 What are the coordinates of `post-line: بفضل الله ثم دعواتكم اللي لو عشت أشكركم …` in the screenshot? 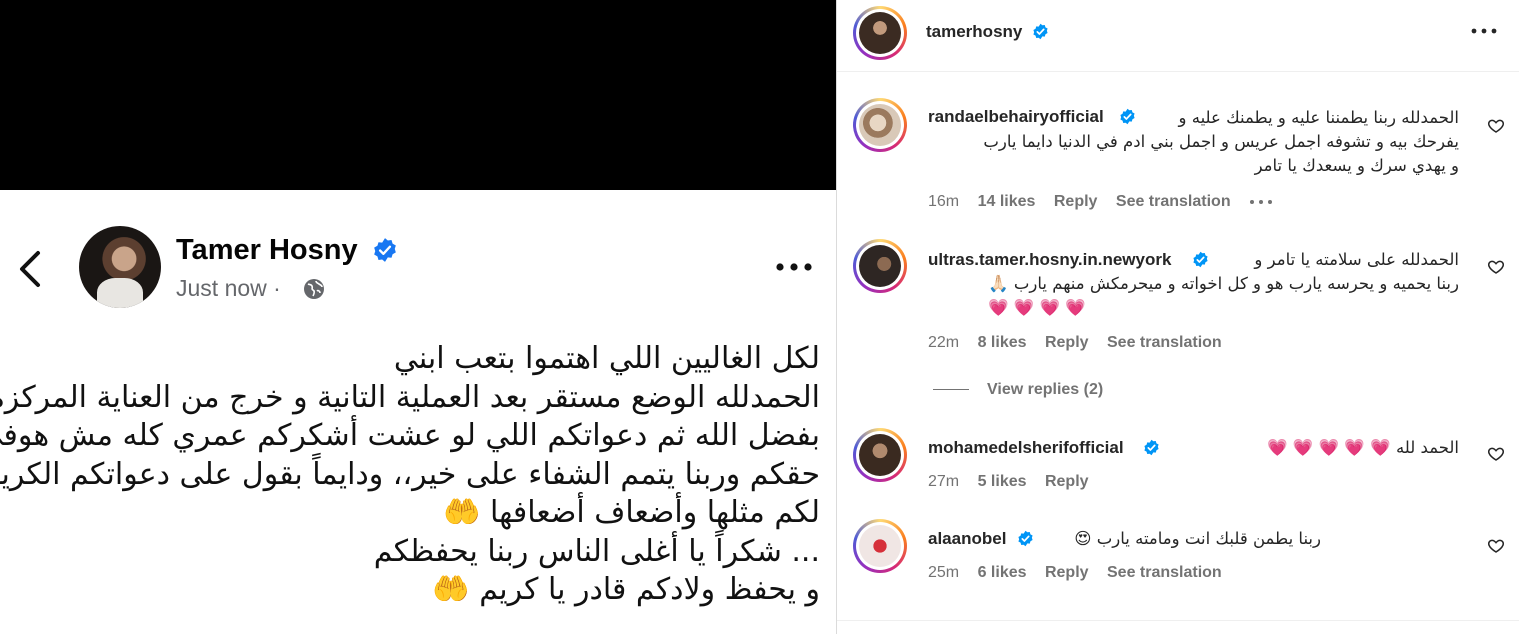 It's located at (410, 435).